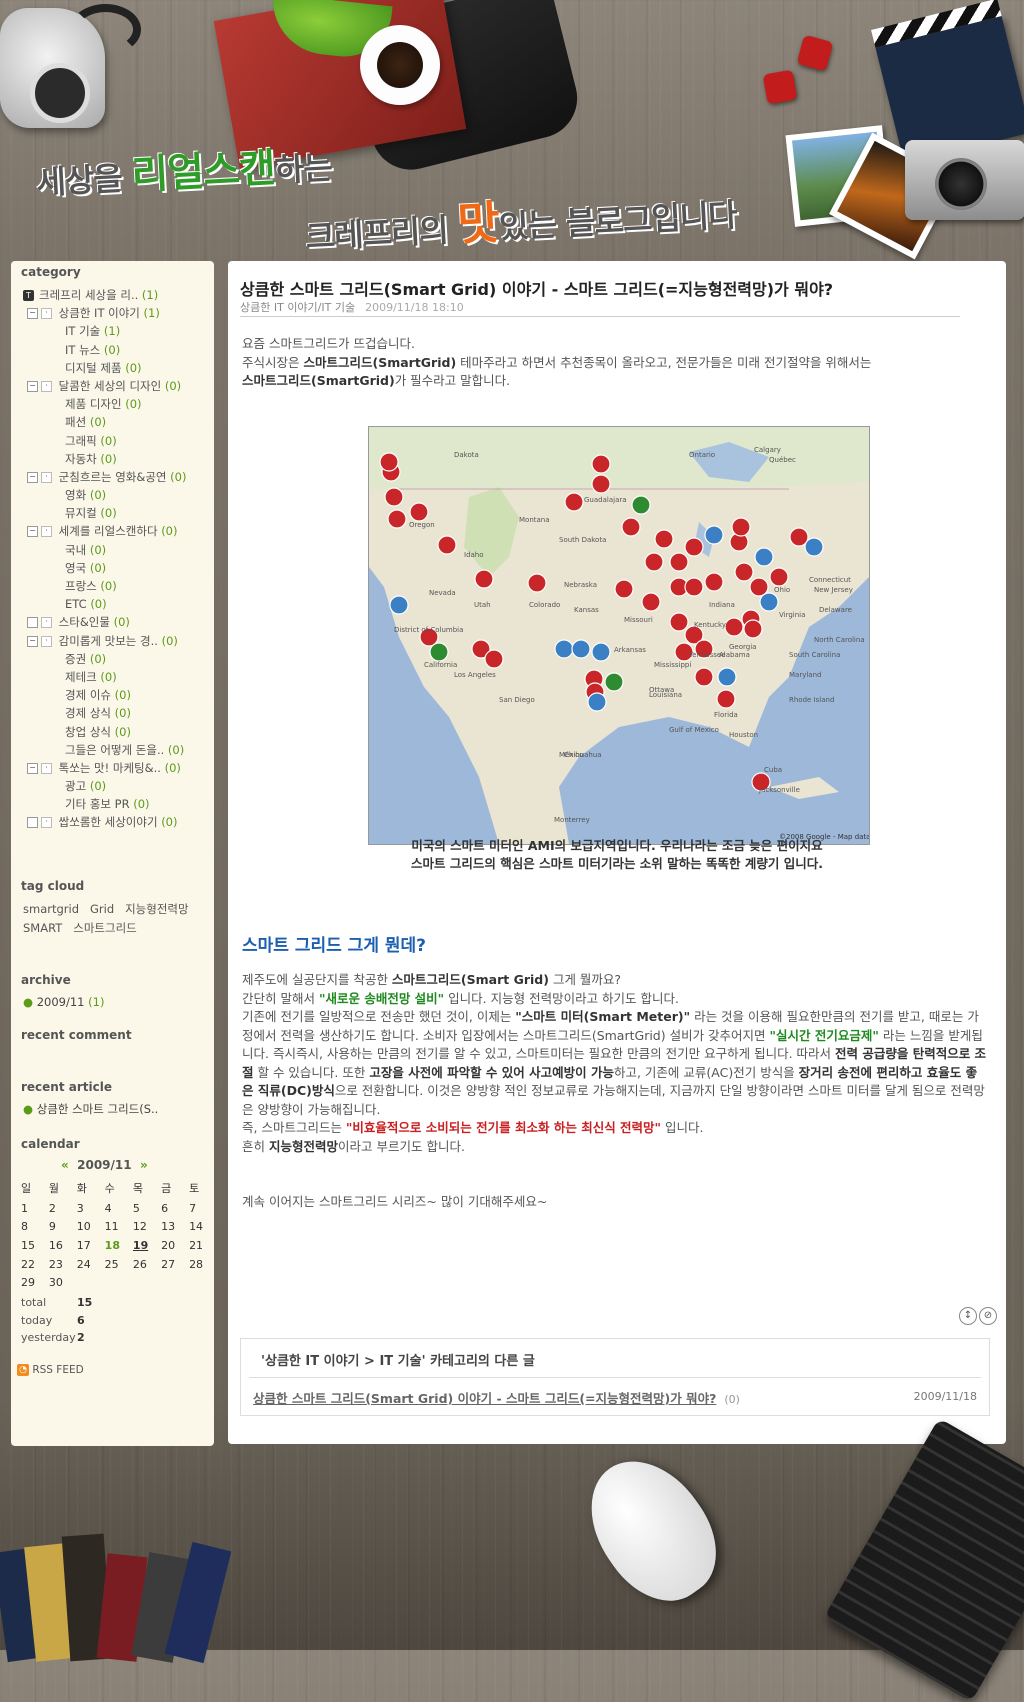 Image resolution: width=1024 pixels, height=1702 pixels. Describe the element at coordinates (118, 713) in the screenshot. I see `category-item: 경제 상식 (0)` at that location.